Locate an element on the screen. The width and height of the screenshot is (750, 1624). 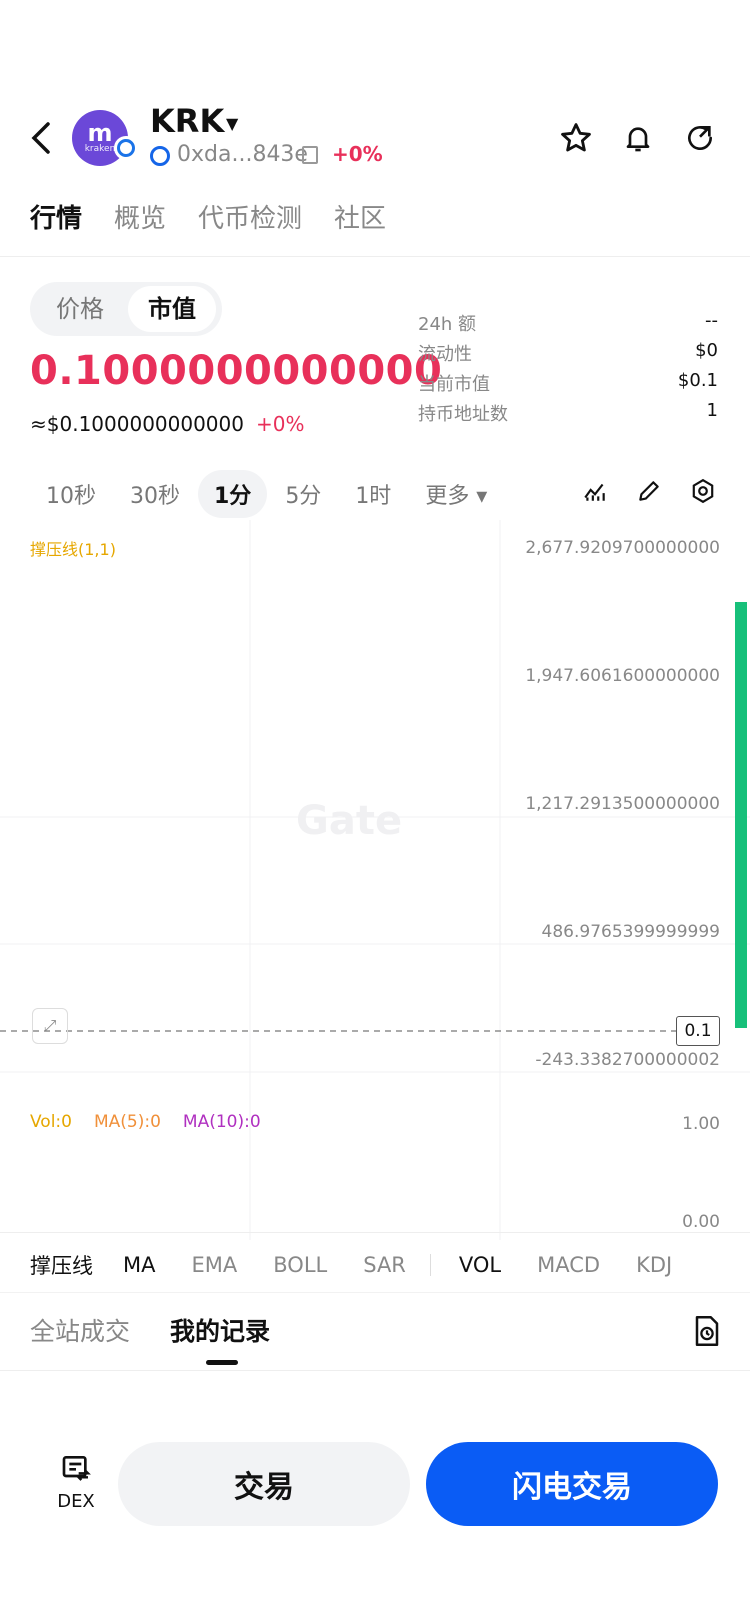
stat-volume: 24h 额 -- is located at coordinates (568, 322).